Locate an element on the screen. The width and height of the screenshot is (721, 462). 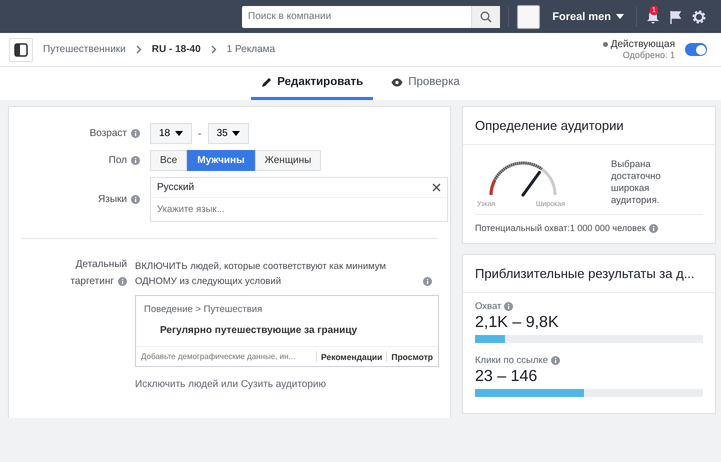
search-icon is located at coordinates (485, 17).